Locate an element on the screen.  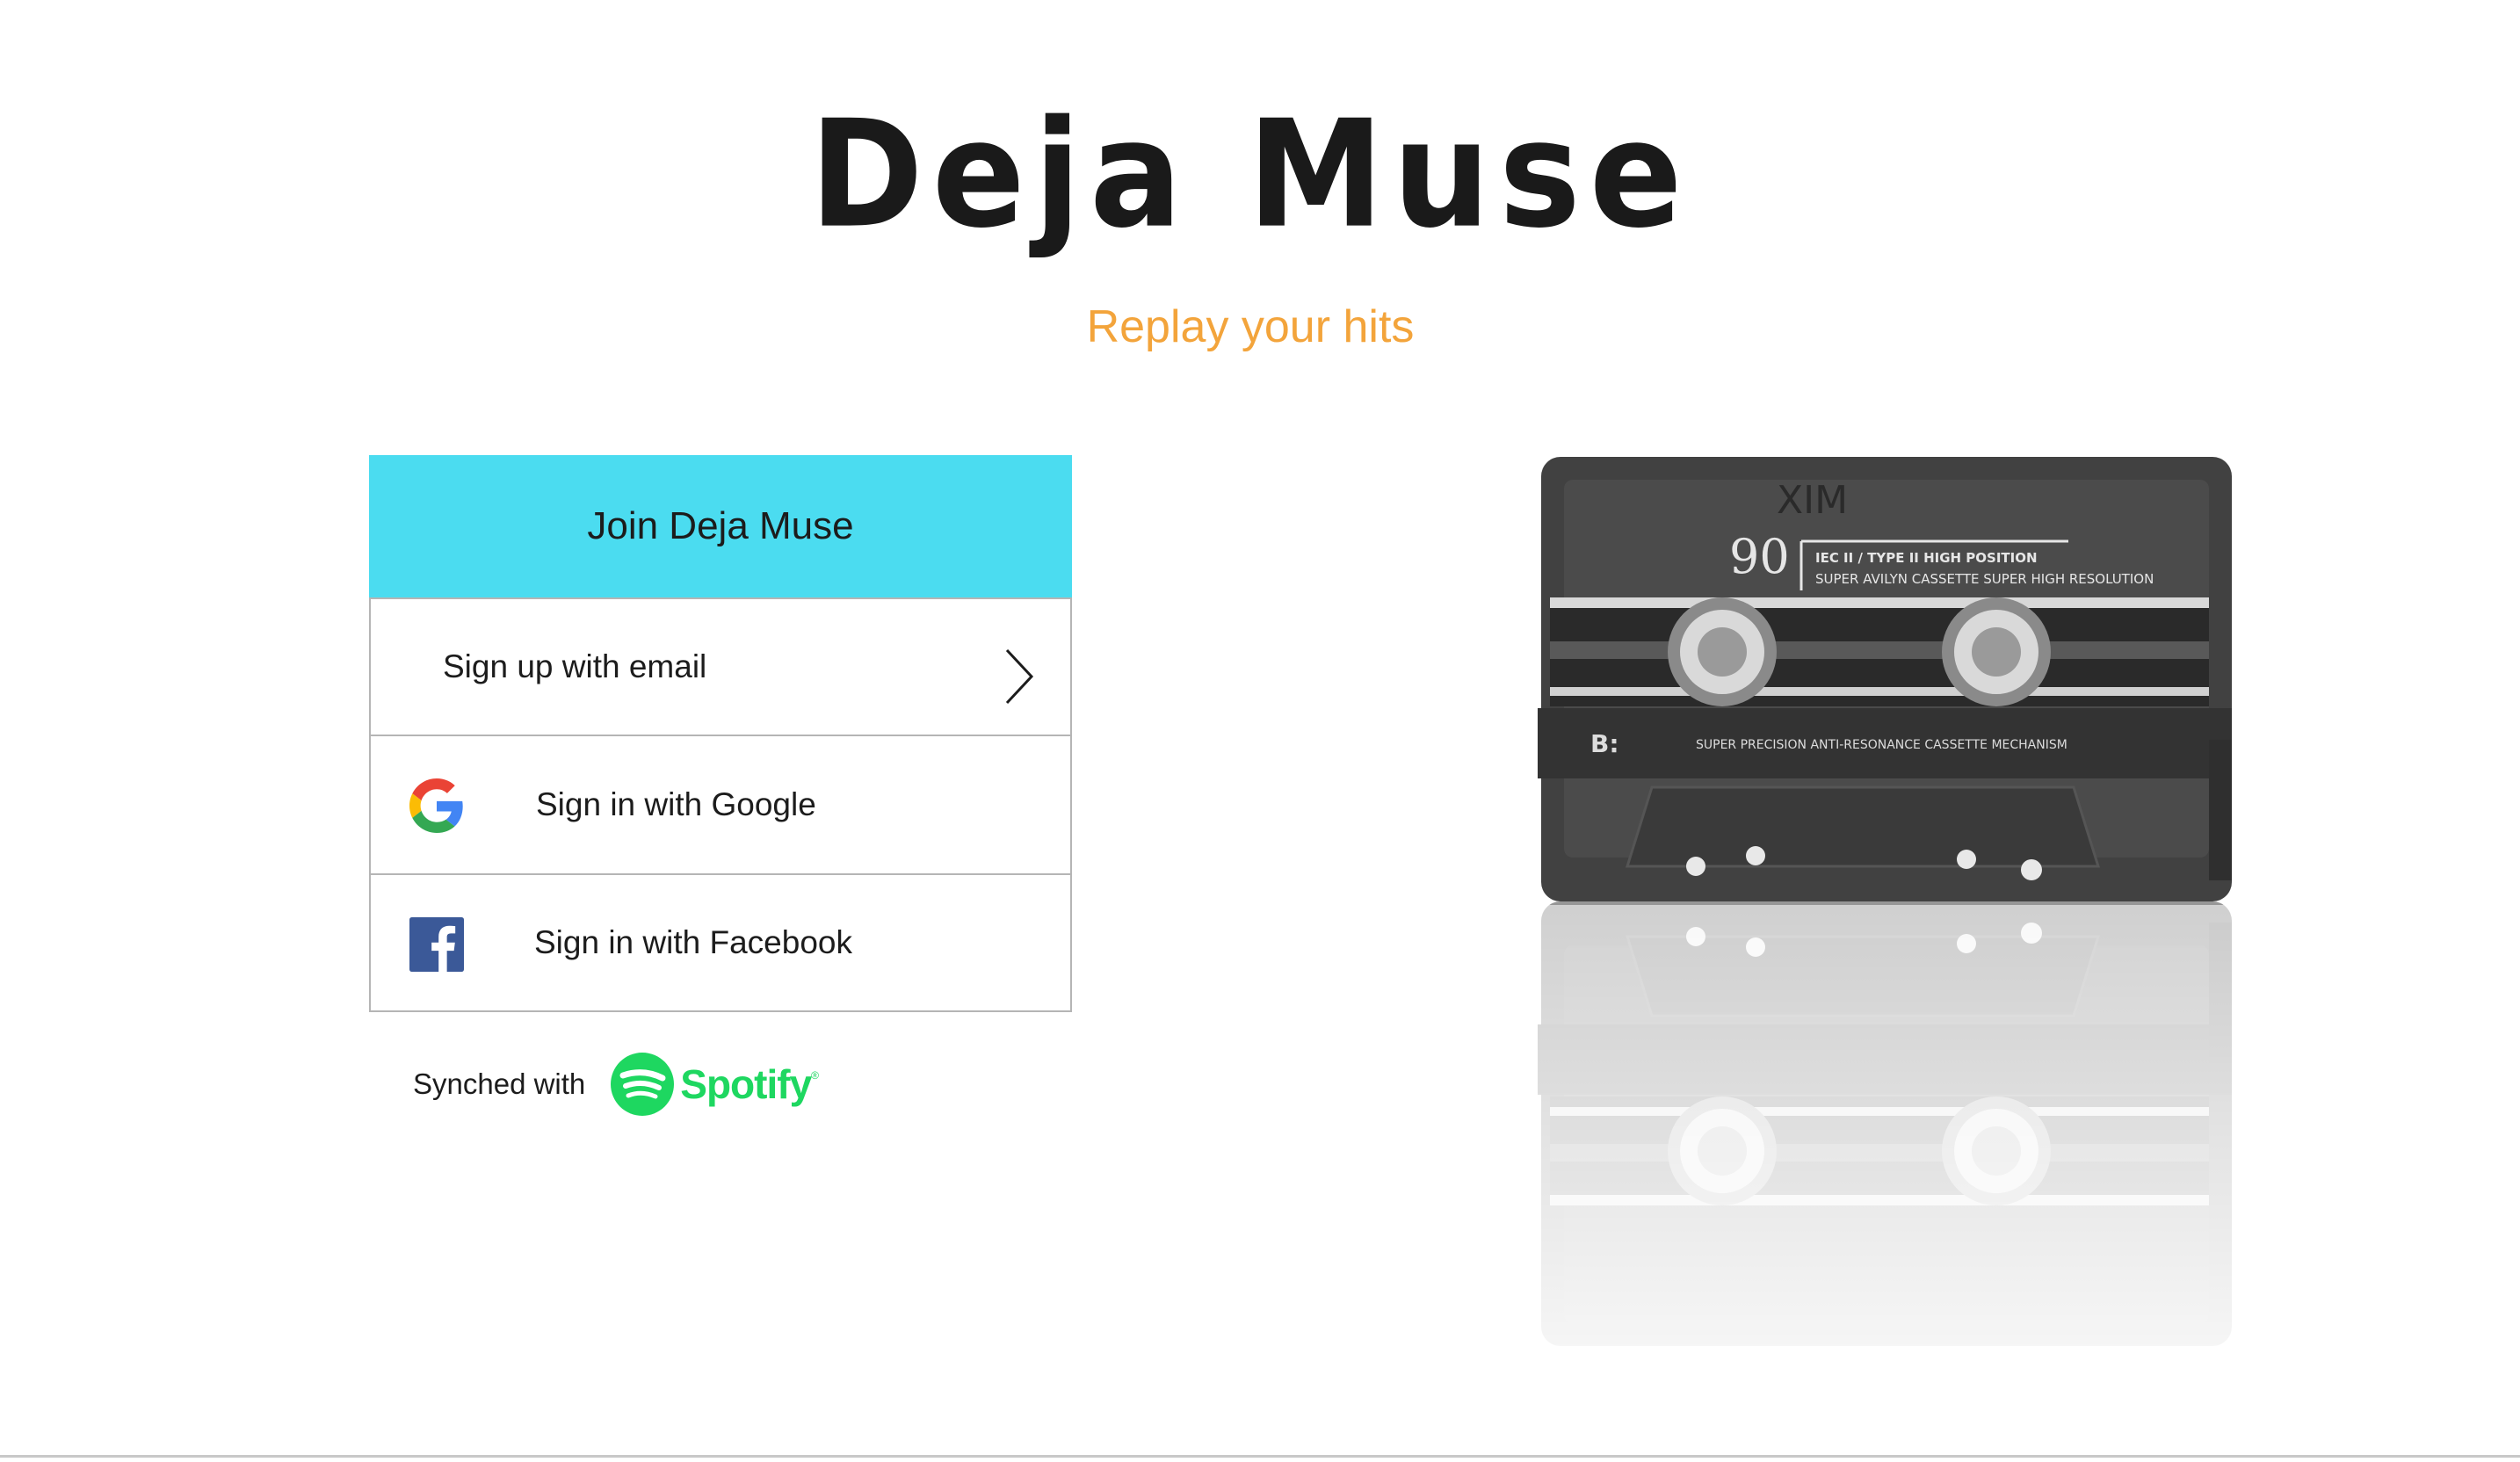
cassette-label-line1: IEC II / TYPE II HIGH POSITION is located at coordinates (1926, 558).